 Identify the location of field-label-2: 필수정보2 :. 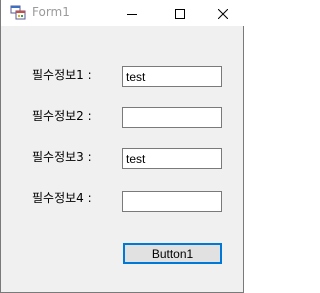
(62, 116).